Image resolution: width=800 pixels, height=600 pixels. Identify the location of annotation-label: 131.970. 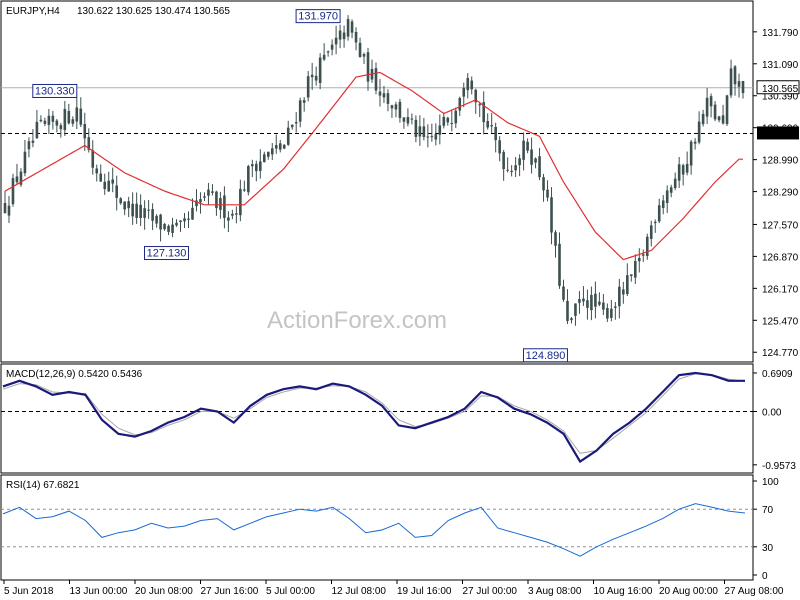
(318, 17).